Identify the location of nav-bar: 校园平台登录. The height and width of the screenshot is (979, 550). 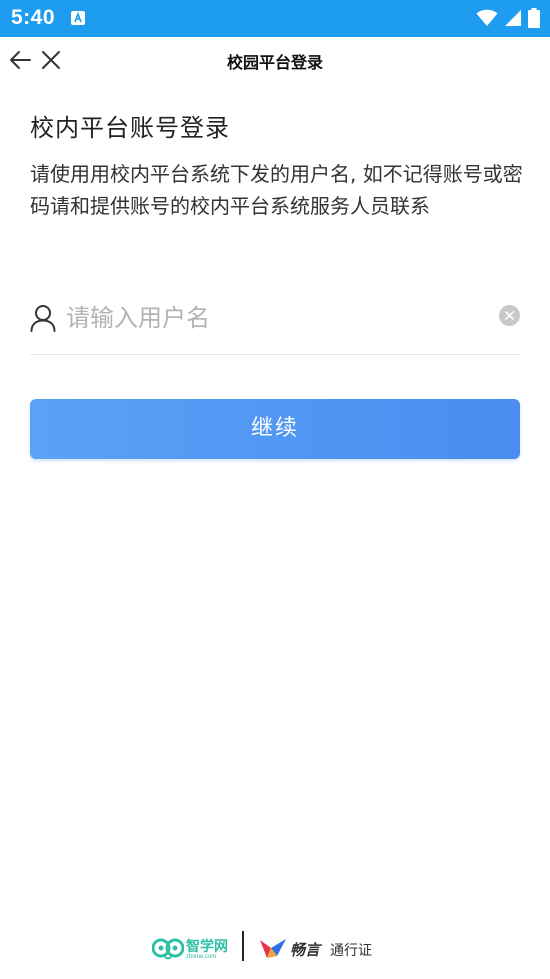
(275, 60).